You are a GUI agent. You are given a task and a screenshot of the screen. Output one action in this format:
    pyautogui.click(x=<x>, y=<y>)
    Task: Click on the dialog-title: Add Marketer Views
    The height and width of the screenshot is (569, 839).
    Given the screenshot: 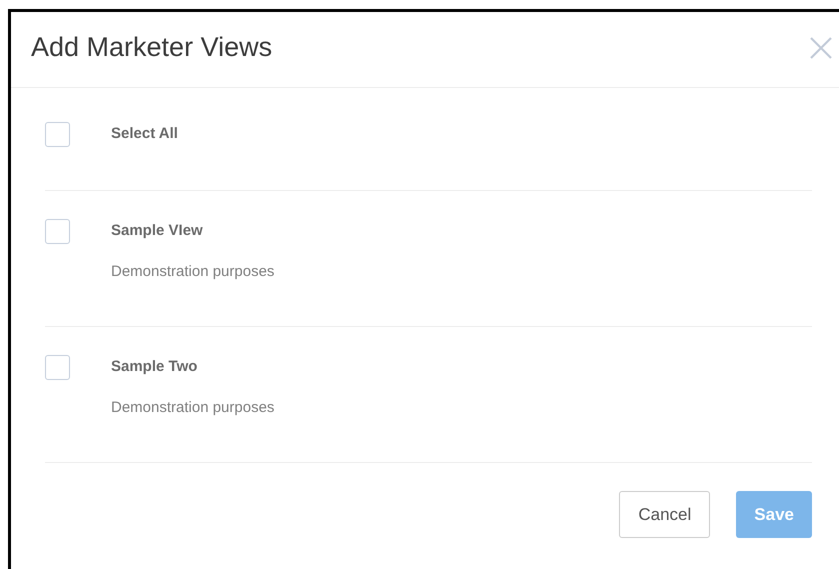 What is the action you would take?
    pyautogui.click(x=151, y=47)
    